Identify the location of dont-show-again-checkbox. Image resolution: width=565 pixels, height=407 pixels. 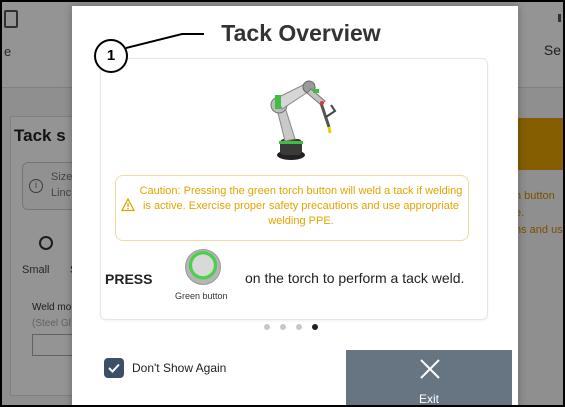
(114, 368).